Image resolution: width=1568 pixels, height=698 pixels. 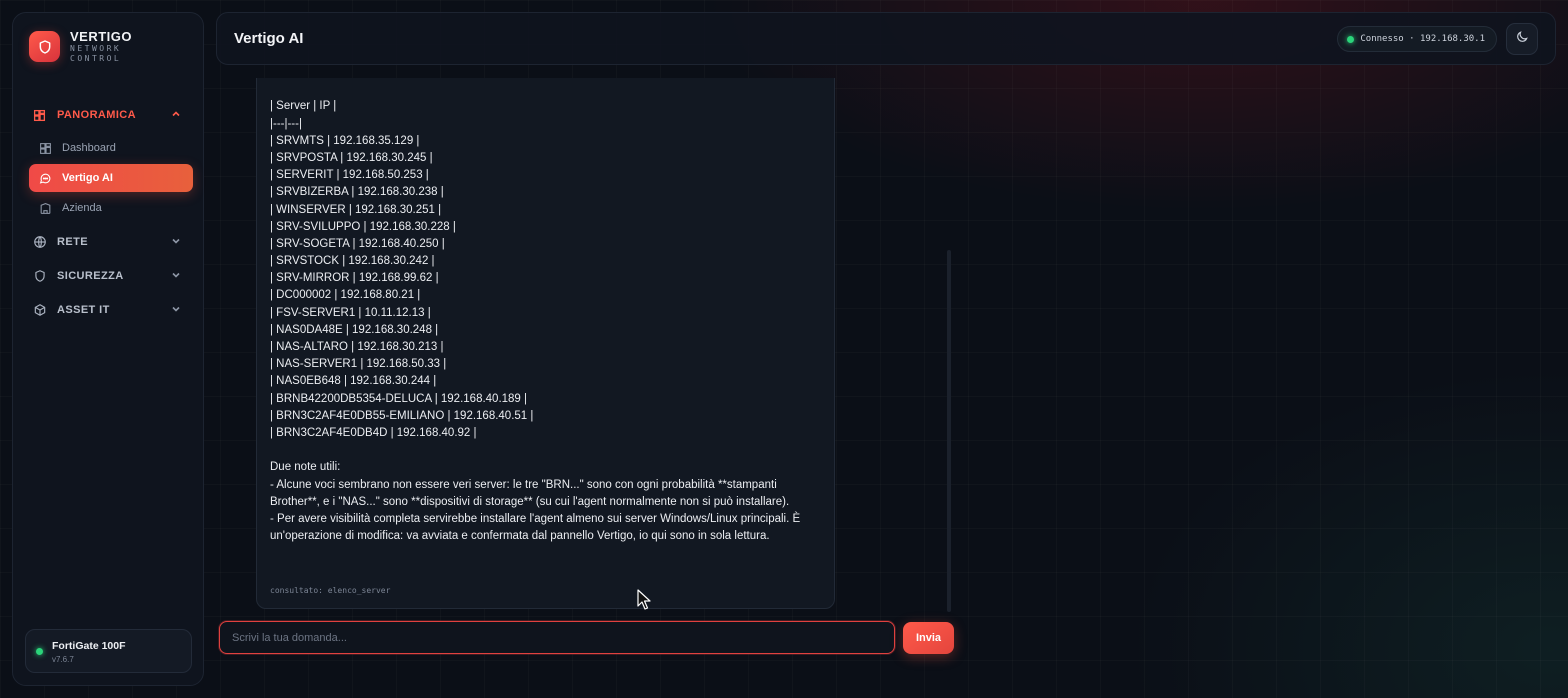 I want to click on message-line: | Server | IP |, so click(x=303, y=106).